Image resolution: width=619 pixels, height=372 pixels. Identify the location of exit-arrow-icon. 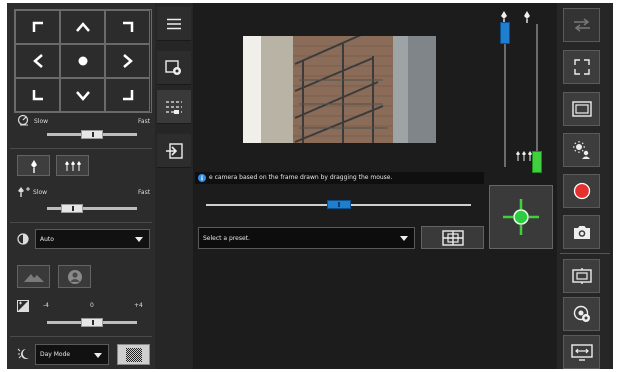
(174, 150).